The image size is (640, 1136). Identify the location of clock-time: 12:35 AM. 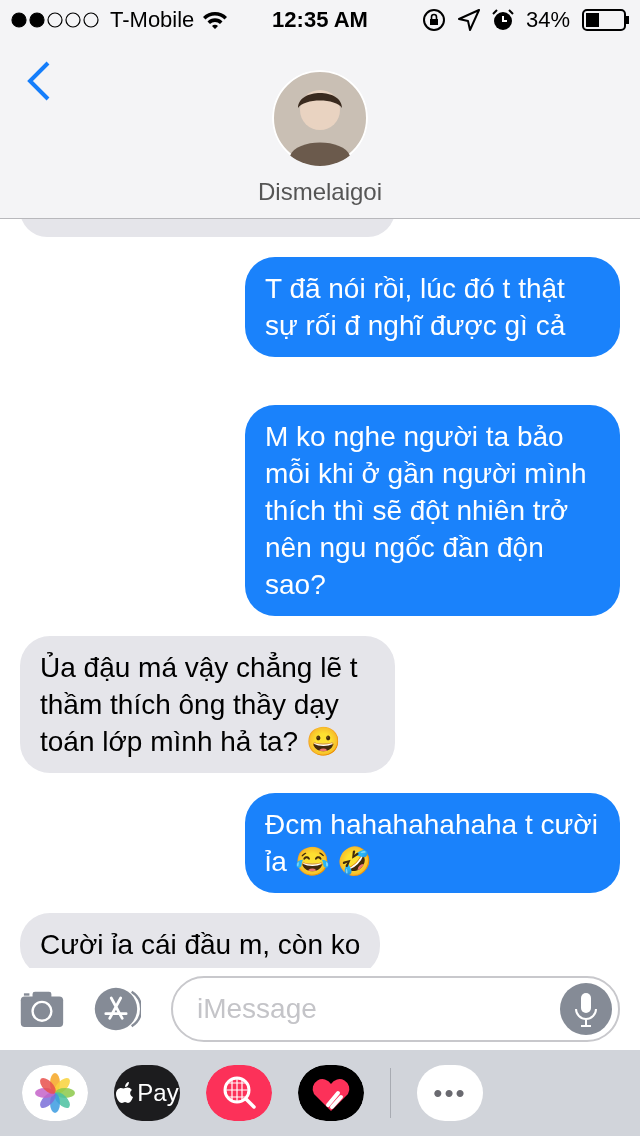
(320, 20).